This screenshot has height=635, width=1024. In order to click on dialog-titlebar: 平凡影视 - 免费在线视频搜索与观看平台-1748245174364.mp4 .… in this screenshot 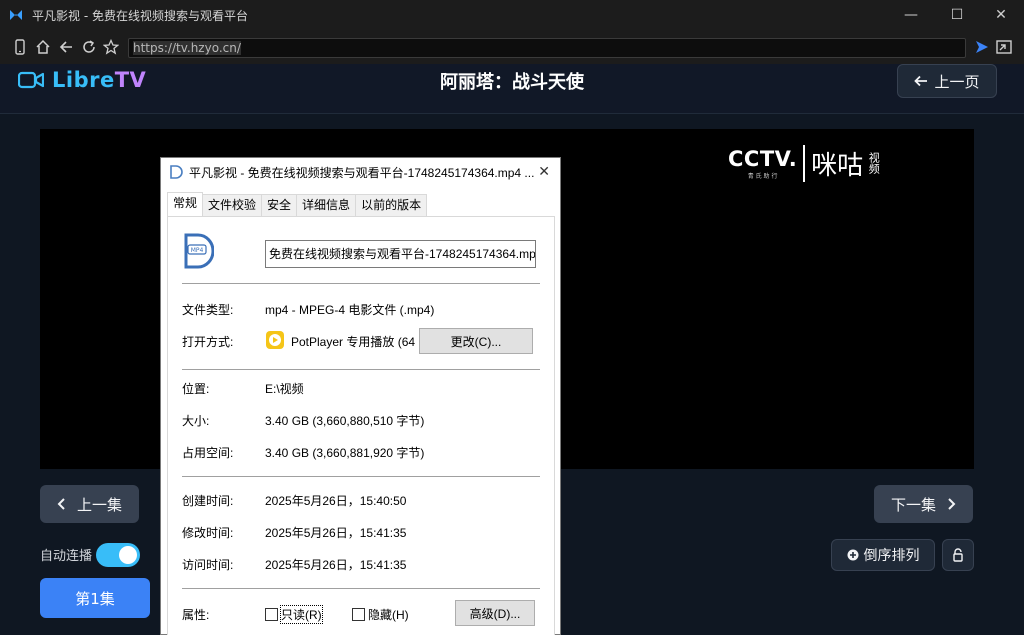, I will do `click(360, 172)`.